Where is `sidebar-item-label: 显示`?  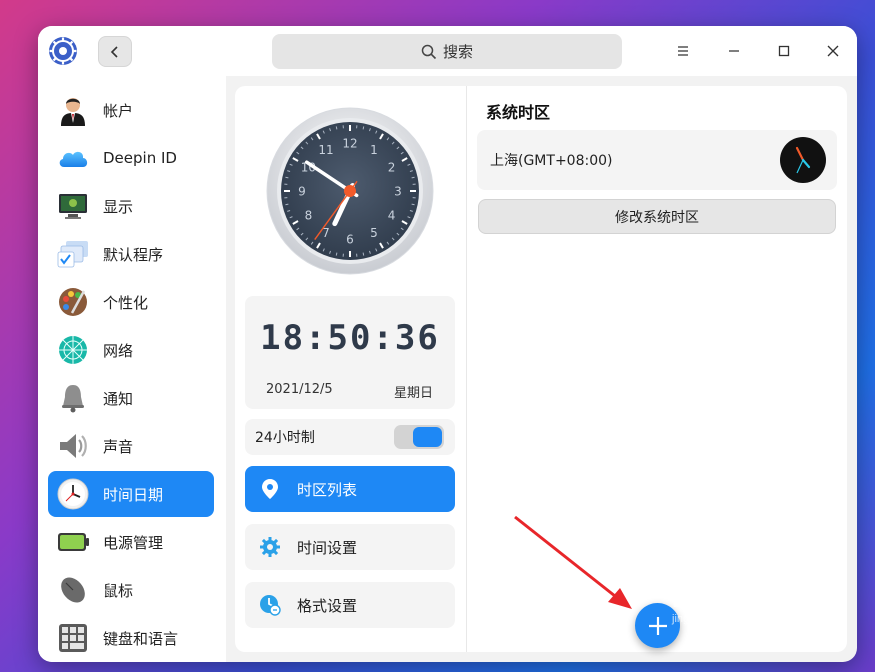 sidebar-item-label: 显示 is located at coordinates (118, 206).